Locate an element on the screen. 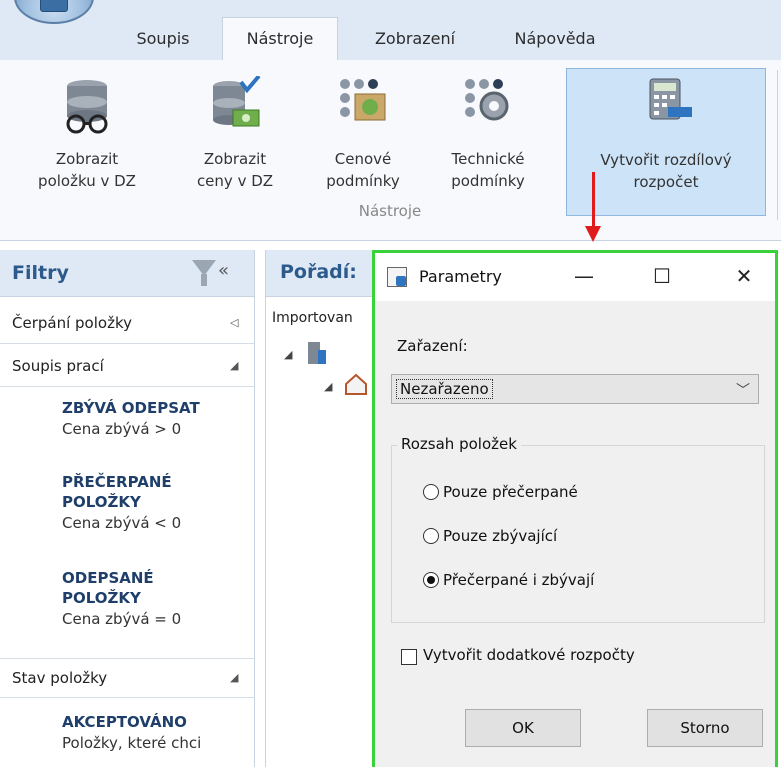  chevron-down-icon: ﹀ is located at coordinates (743, 391).